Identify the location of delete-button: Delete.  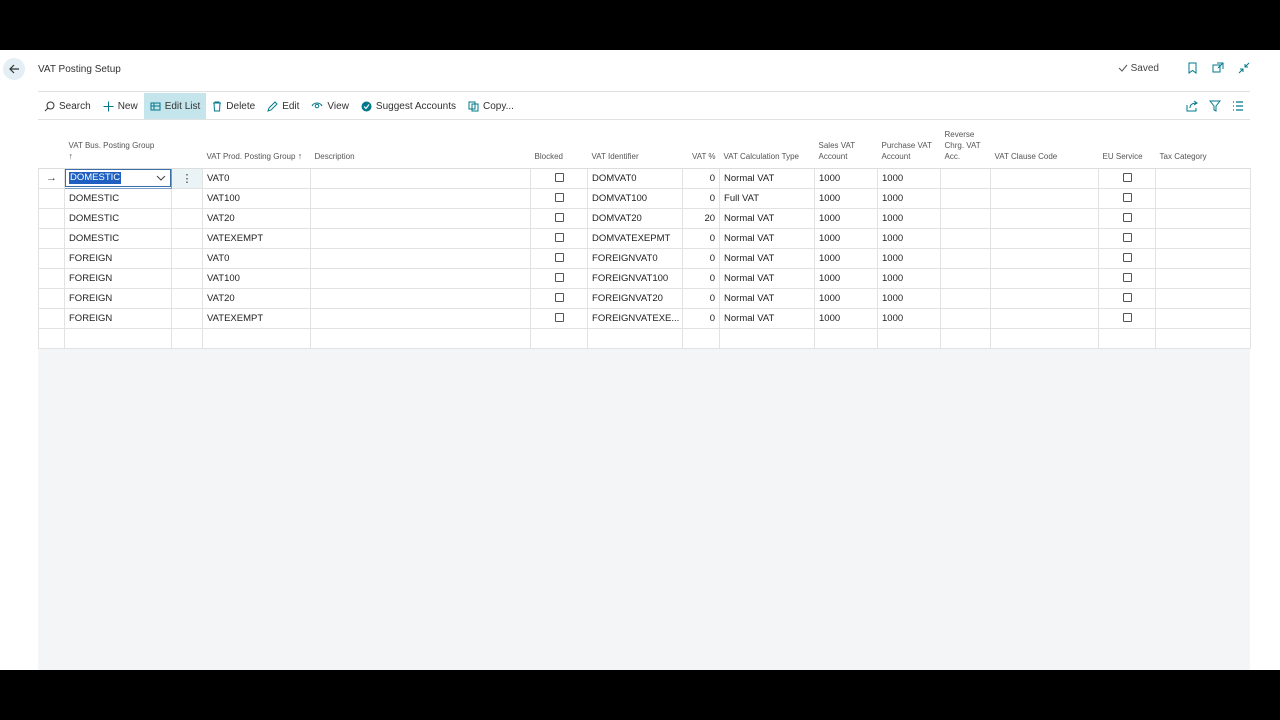
(233, 106).